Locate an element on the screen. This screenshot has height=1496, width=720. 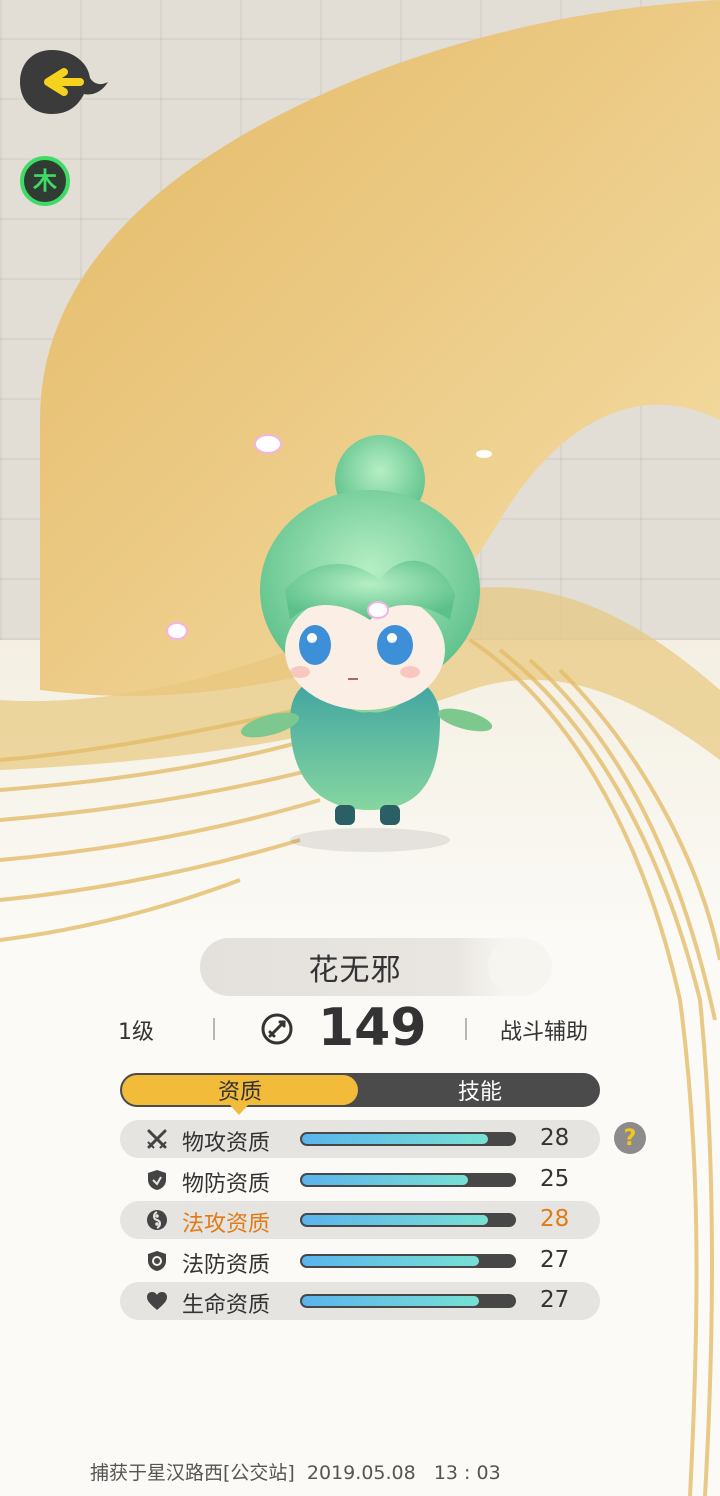
attribute-row: 物防资质 25 is located at coordinates (360, 1180).